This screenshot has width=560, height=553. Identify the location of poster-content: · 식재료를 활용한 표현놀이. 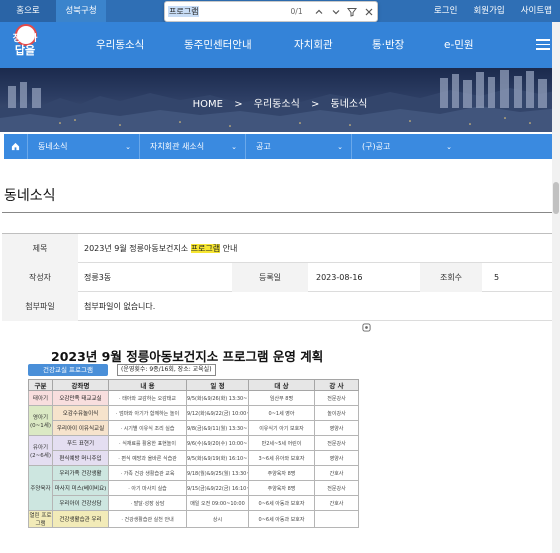
(147, 443).